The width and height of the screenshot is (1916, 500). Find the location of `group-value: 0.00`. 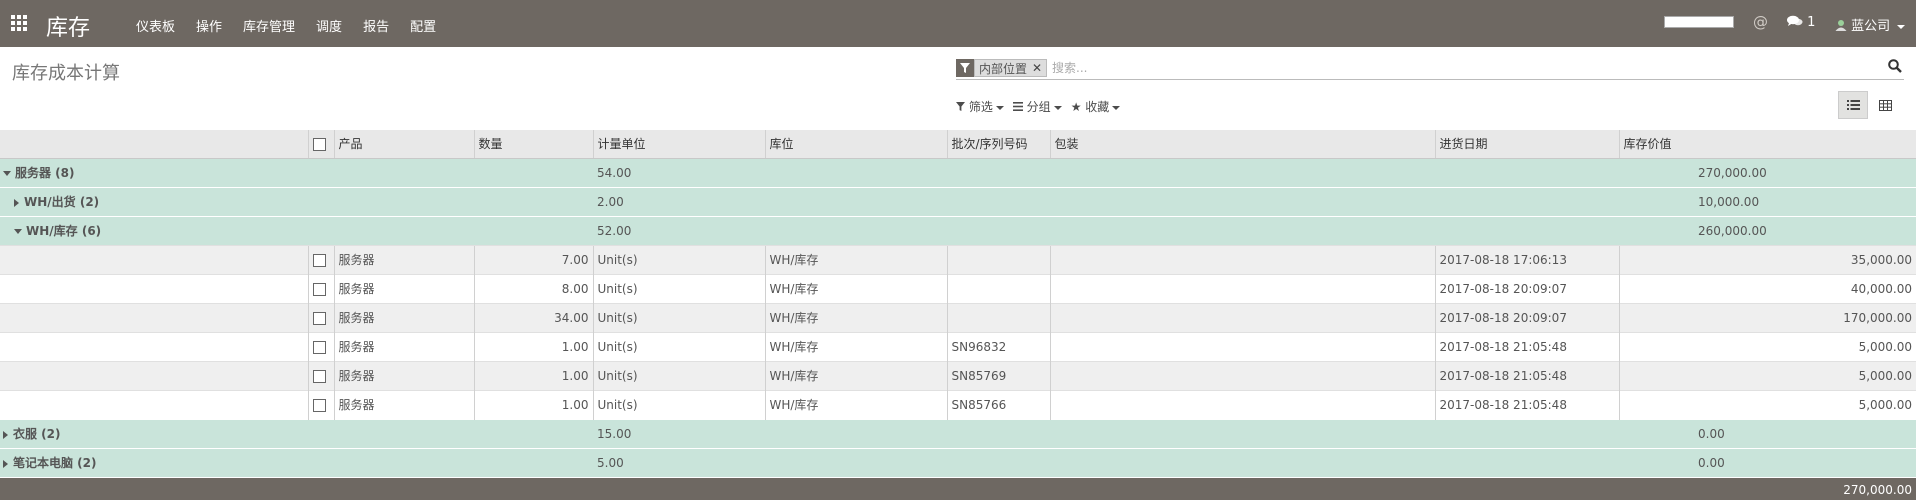

group-value: 0.00 is located at coordinates (1711, 433).